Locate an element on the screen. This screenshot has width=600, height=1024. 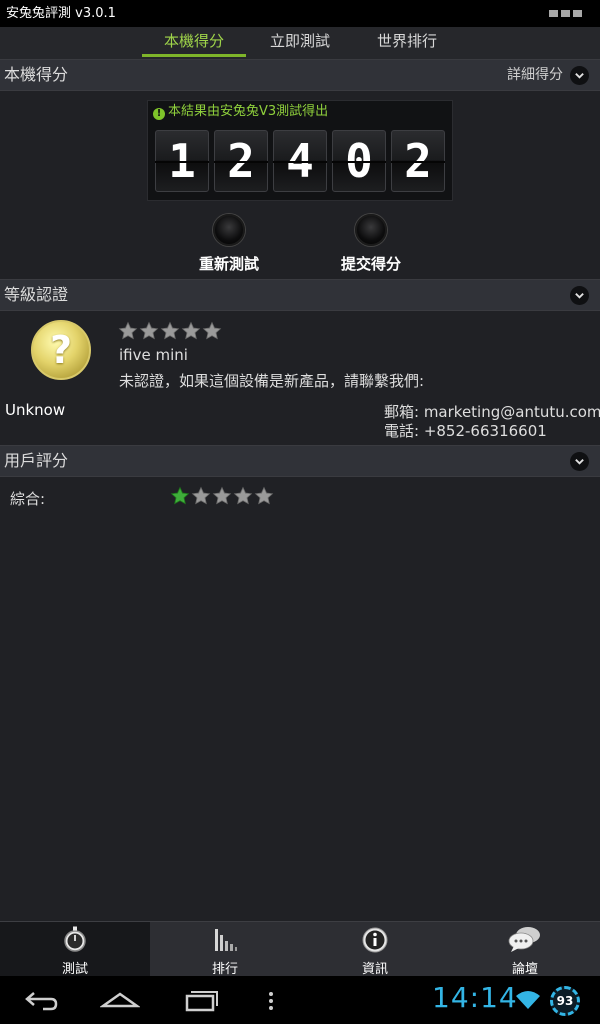
score-section-title: 本機得分 is located at coordinates (36, 74).